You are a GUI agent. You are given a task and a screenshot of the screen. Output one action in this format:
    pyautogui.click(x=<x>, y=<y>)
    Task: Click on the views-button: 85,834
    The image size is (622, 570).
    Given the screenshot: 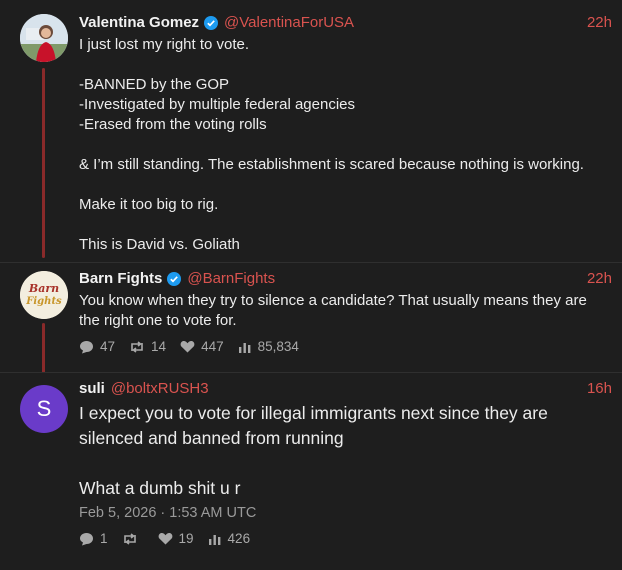 What is the action you would take?
    pyautogui.click(x=268, y=346)
    